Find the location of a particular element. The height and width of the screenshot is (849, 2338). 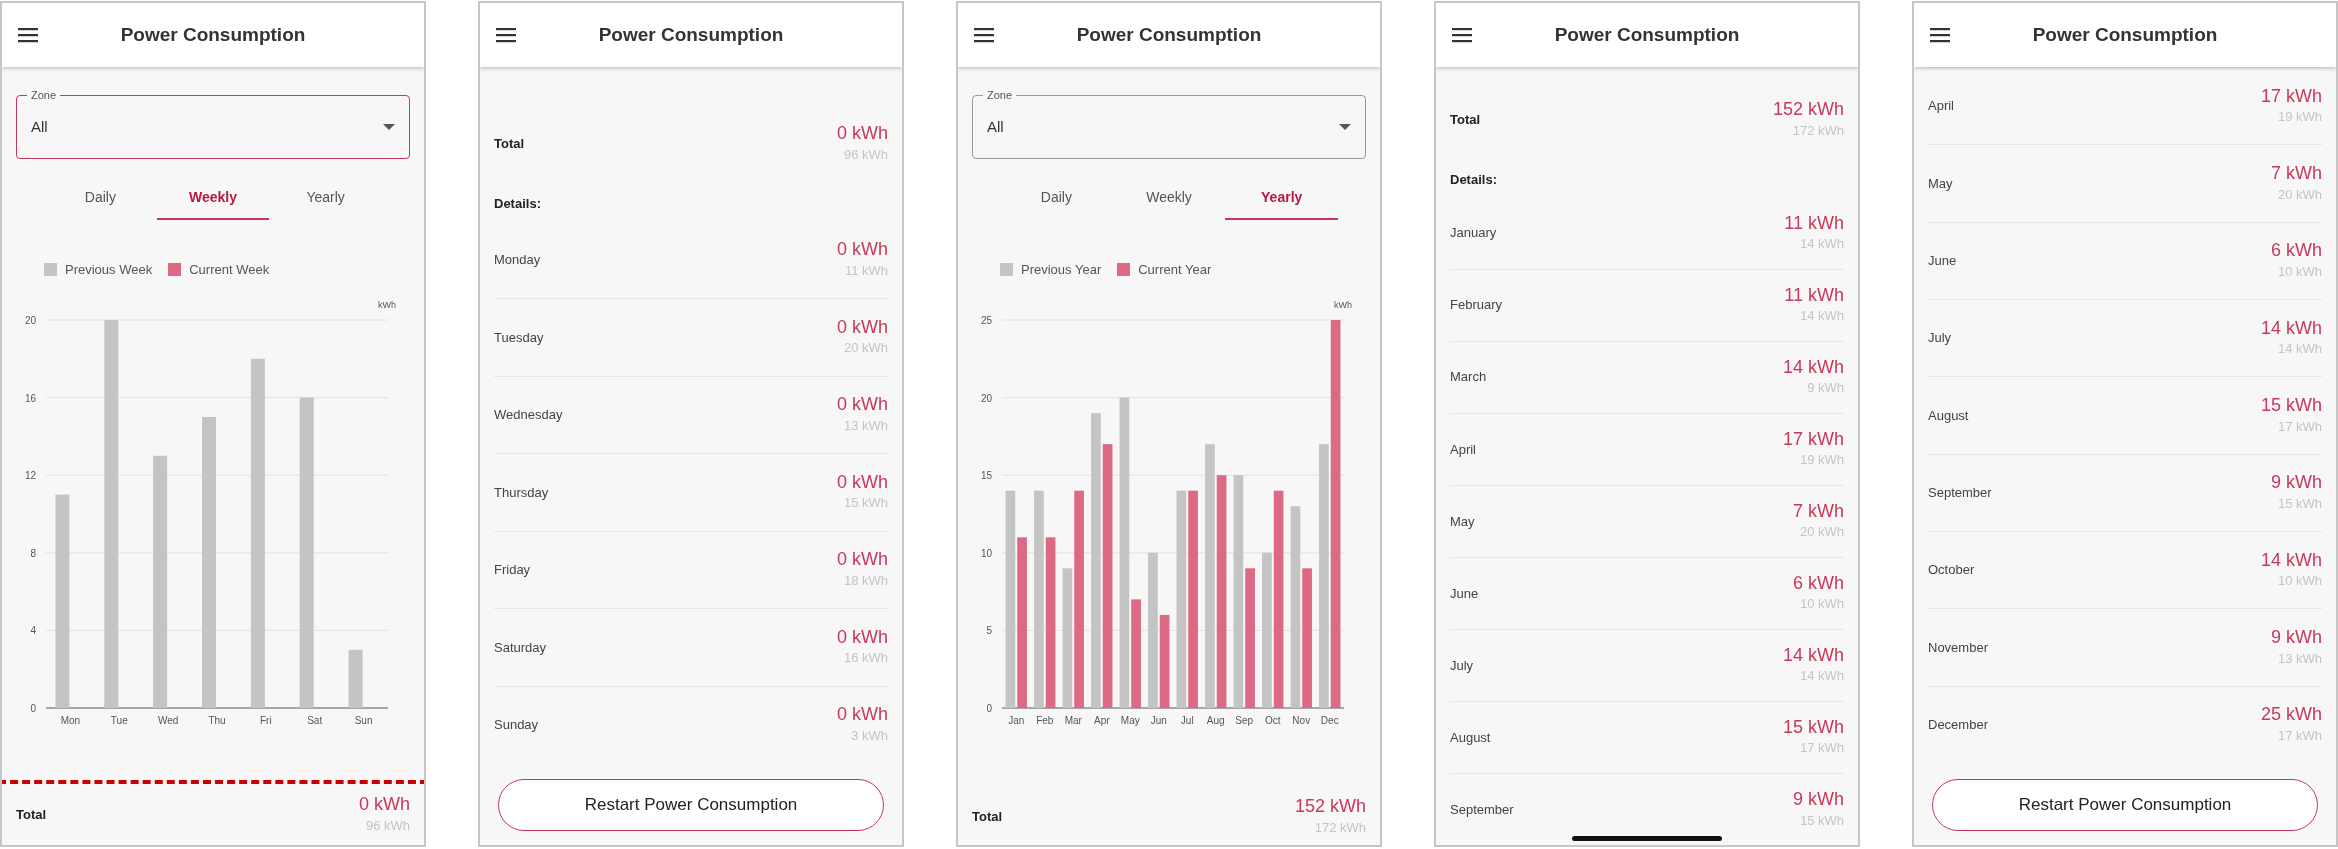

axis-label: Aug is located at coordinates (1215, 720).